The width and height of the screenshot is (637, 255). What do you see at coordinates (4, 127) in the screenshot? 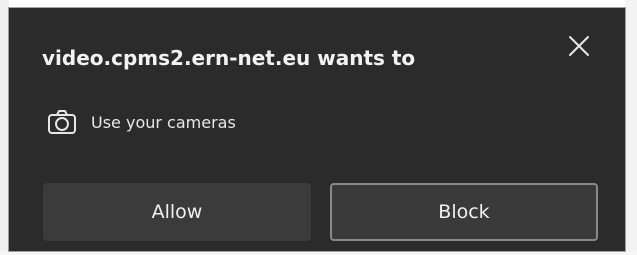
I see `page-background-left` at bounding box center [4, 127].